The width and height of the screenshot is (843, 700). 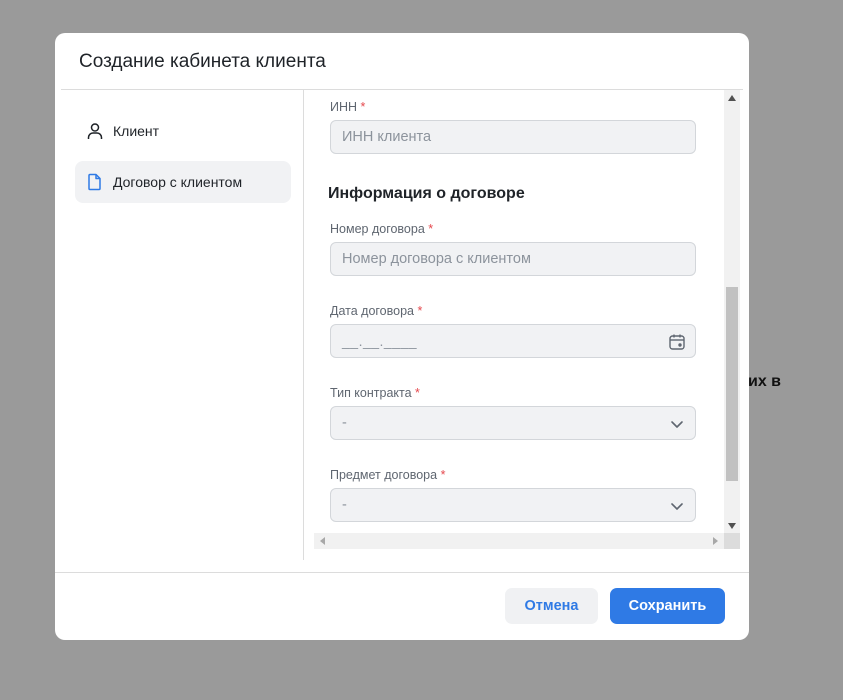 I want to click on date-mask: __.__.____, so click(x=380, y=341).